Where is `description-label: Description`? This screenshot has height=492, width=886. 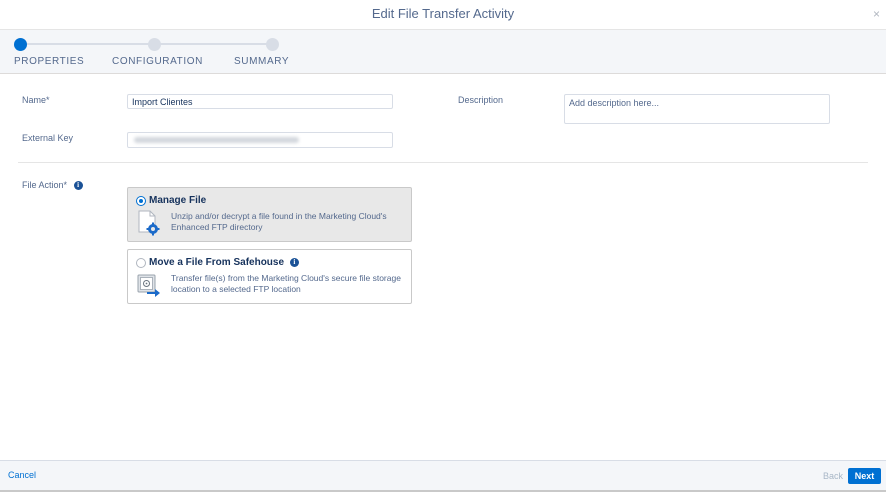
description-label: Description is located at coordinates (481, 100).